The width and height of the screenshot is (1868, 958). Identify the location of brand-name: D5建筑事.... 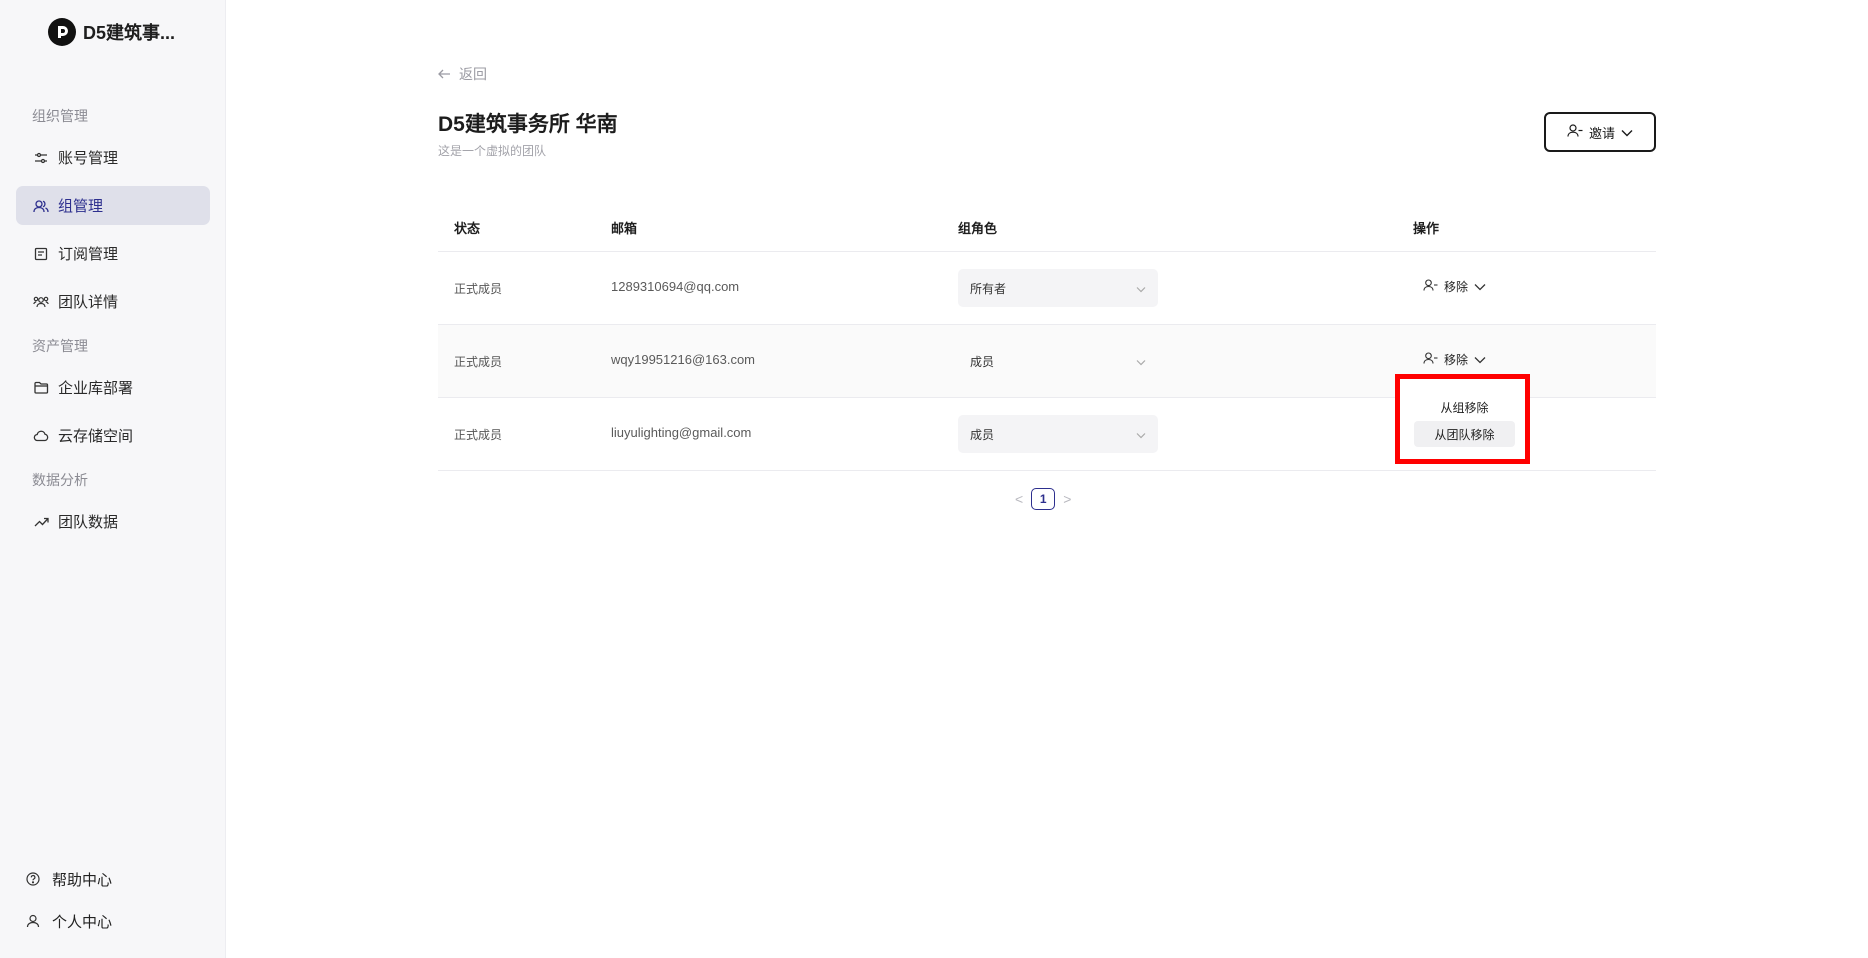
(129, 33).